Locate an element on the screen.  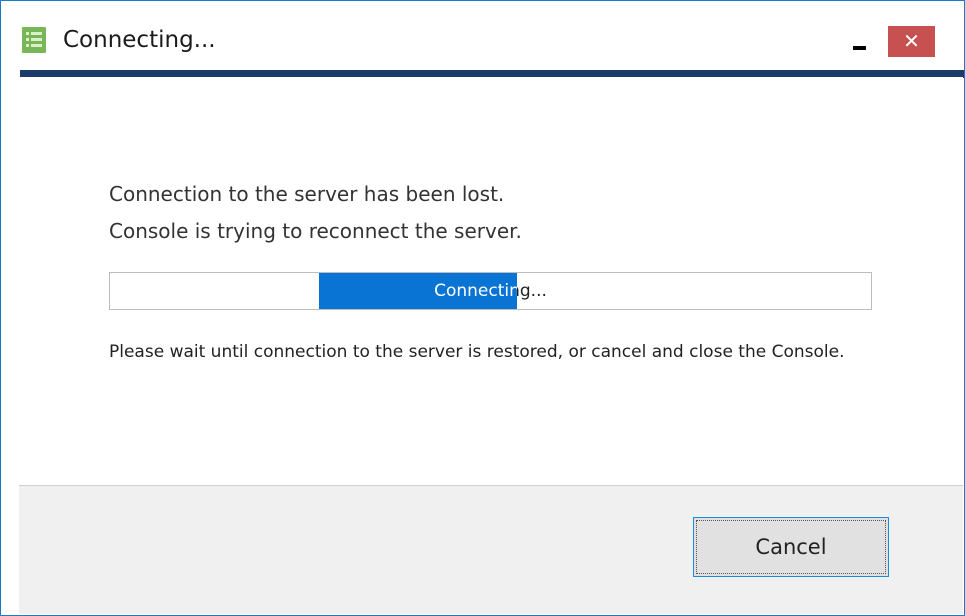
minimize-button is located at coordinates (861, 41).